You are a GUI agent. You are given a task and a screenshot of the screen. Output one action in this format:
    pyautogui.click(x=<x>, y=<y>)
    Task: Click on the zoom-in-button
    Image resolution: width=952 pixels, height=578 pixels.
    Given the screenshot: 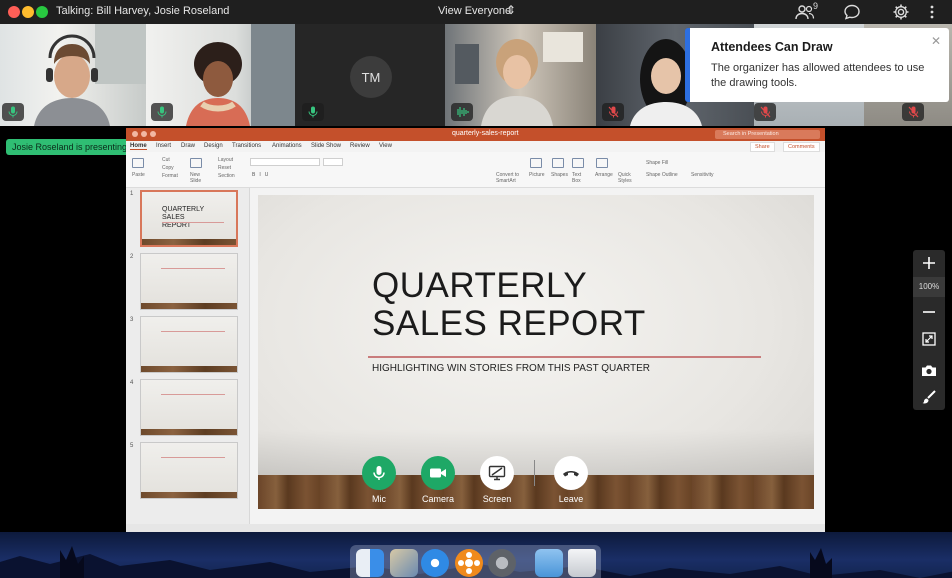 What is the action you would take?
    pyautogui.click(x=929, y=263)
    